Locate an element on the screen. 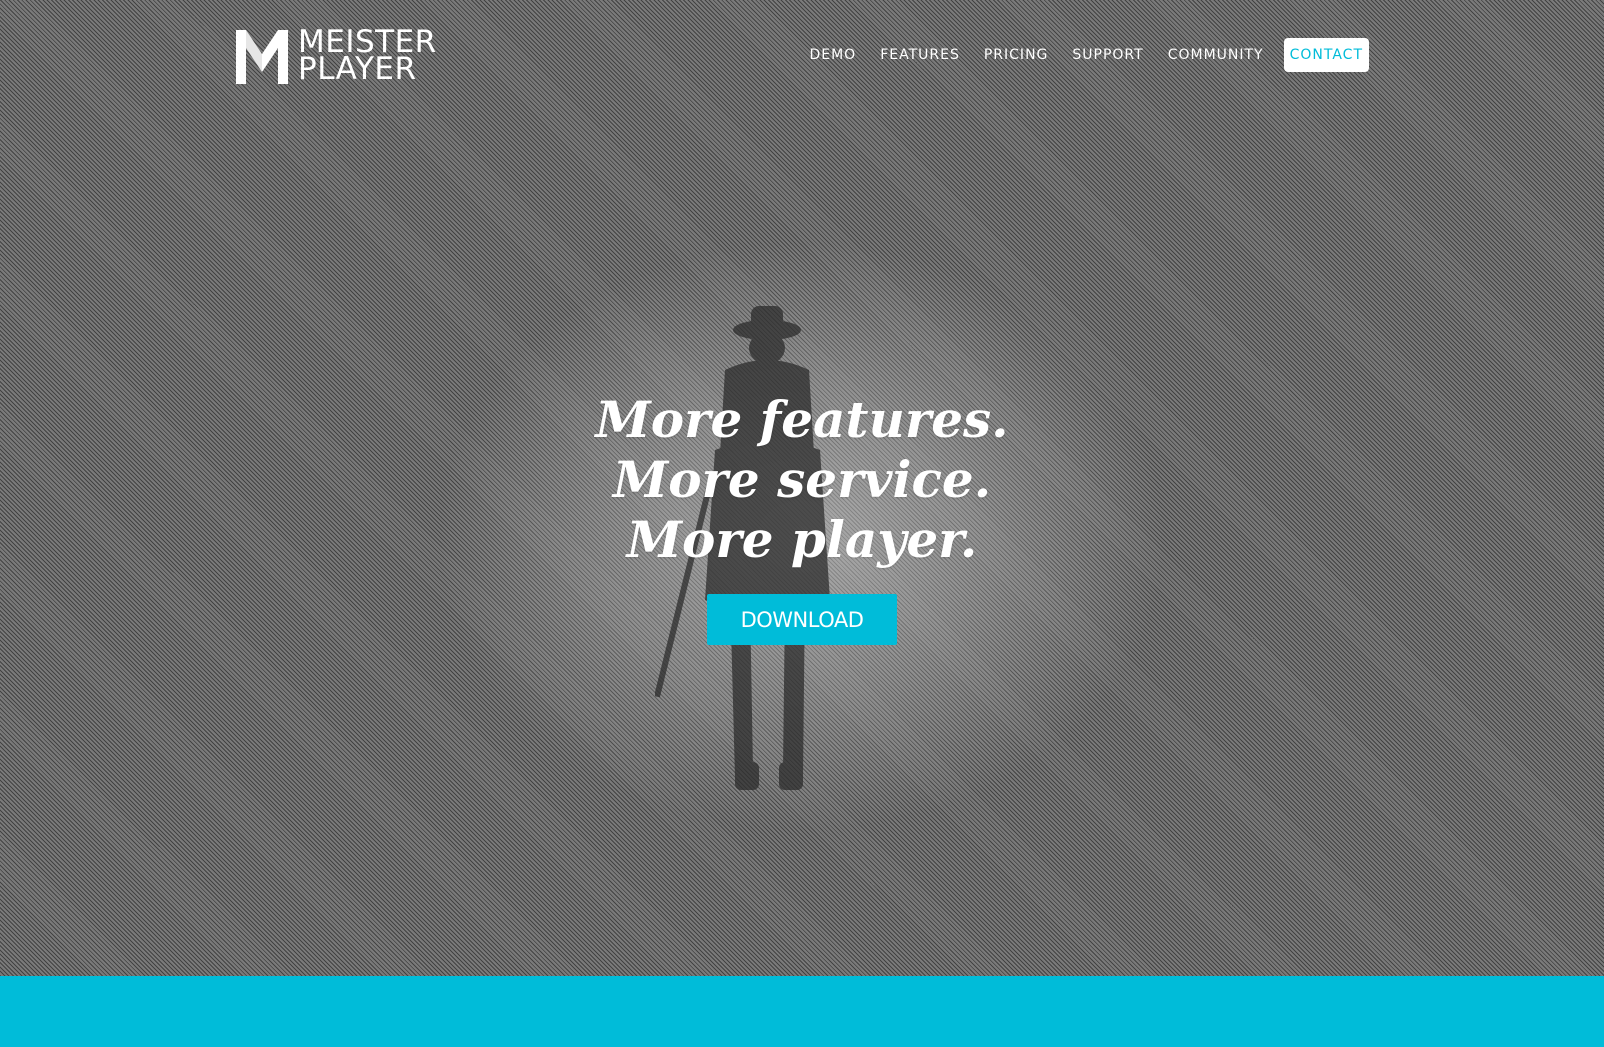 This screenshot has height=1047, width=1604. horse-rider-image is located at coordinates (742, 548).